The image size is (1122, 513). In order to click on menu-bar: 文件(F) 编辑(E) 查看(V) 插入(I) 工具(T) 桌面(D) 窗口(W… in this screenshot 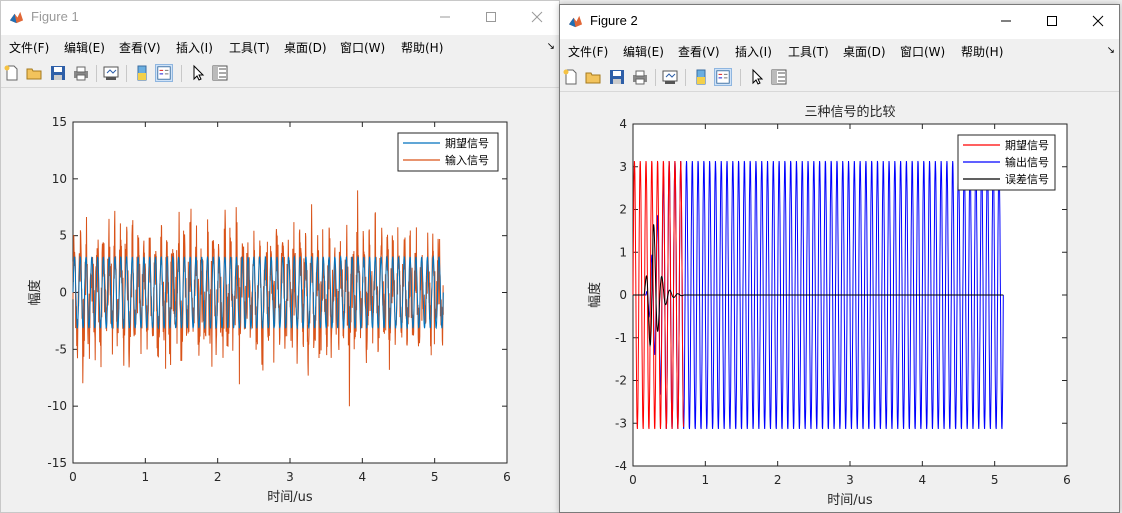, I will do `click(839, 51)`.